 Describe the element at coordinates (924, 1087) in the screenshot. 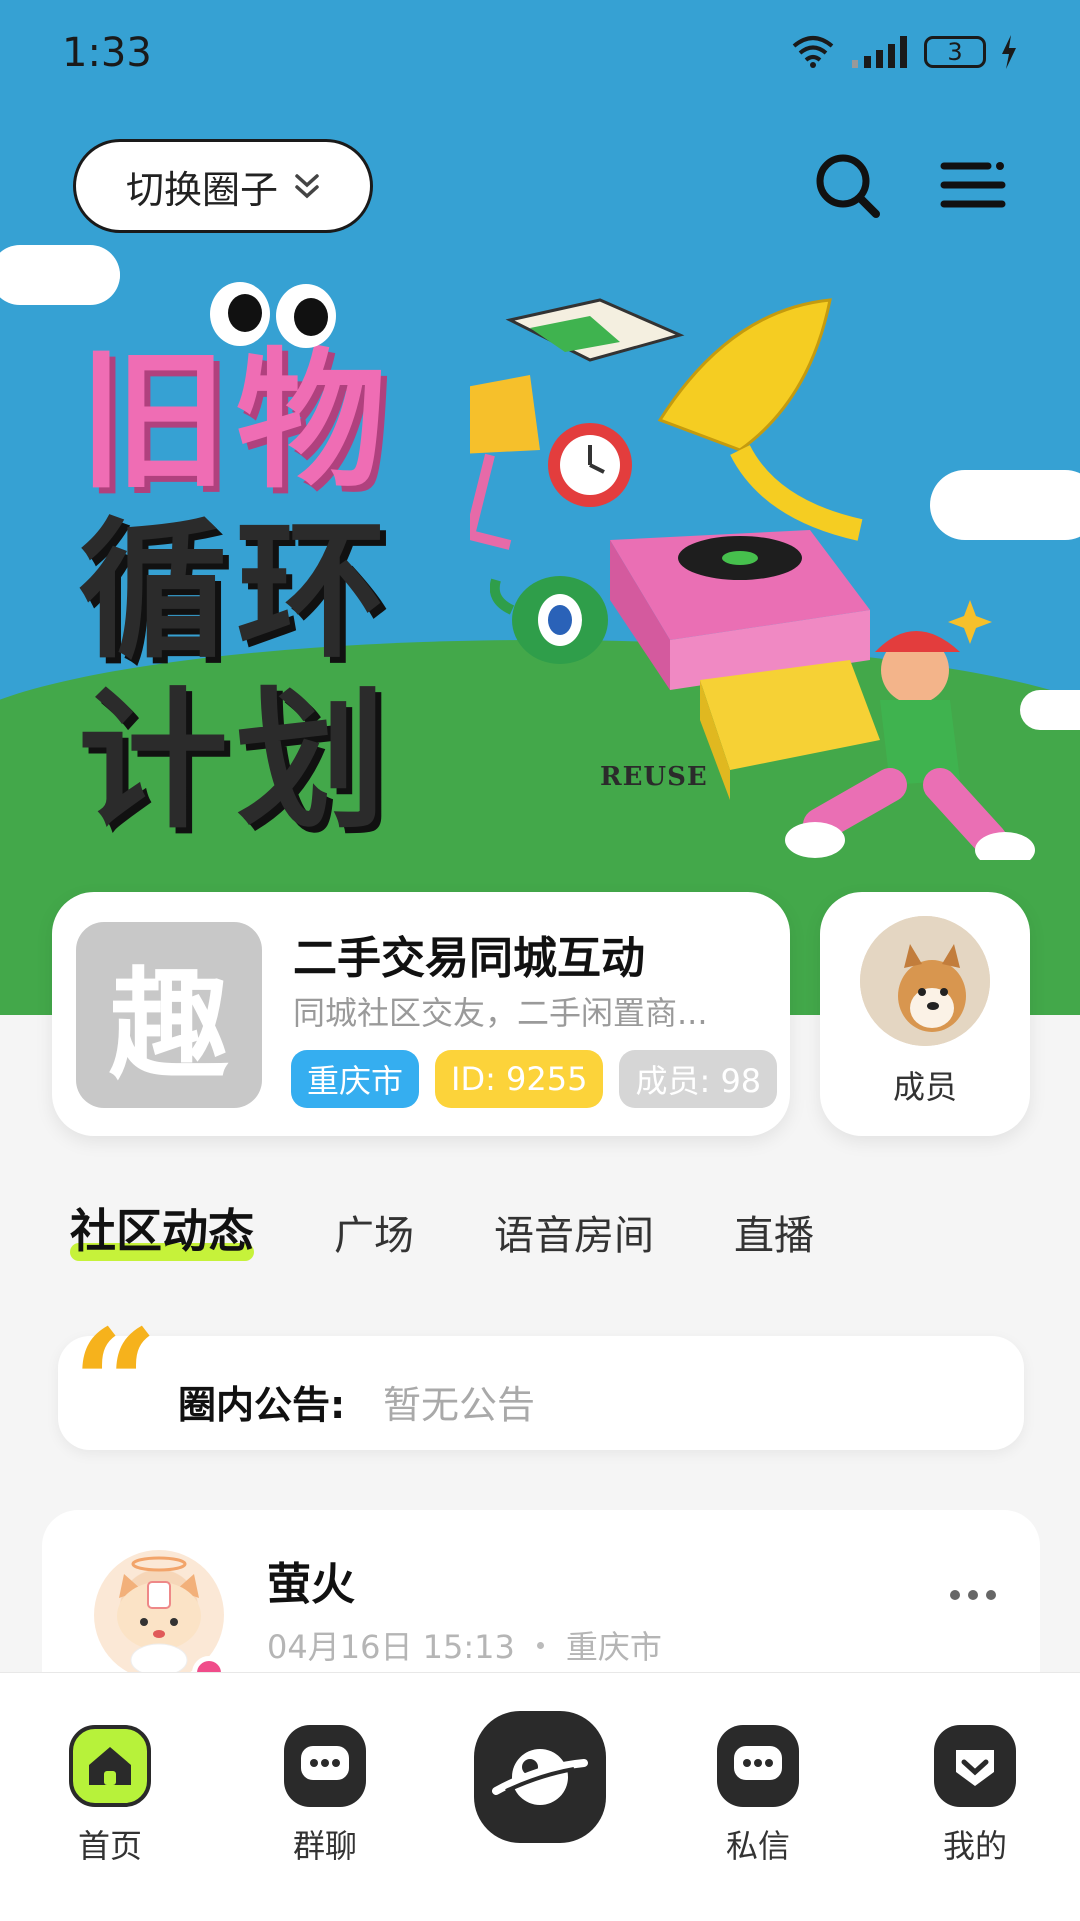

I see `members-label: 成员` at that location.